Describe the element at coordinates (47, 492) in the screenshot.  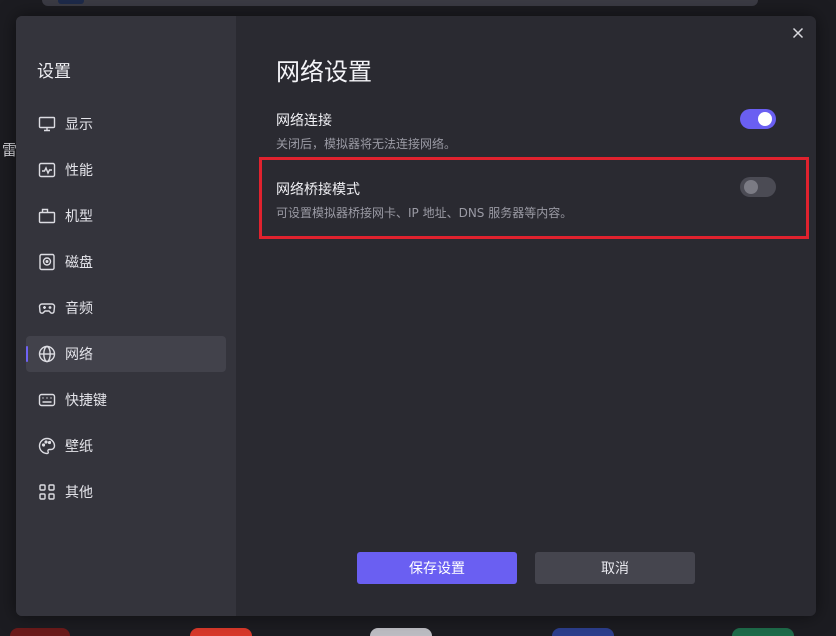
I see `grid-icon` at that location.